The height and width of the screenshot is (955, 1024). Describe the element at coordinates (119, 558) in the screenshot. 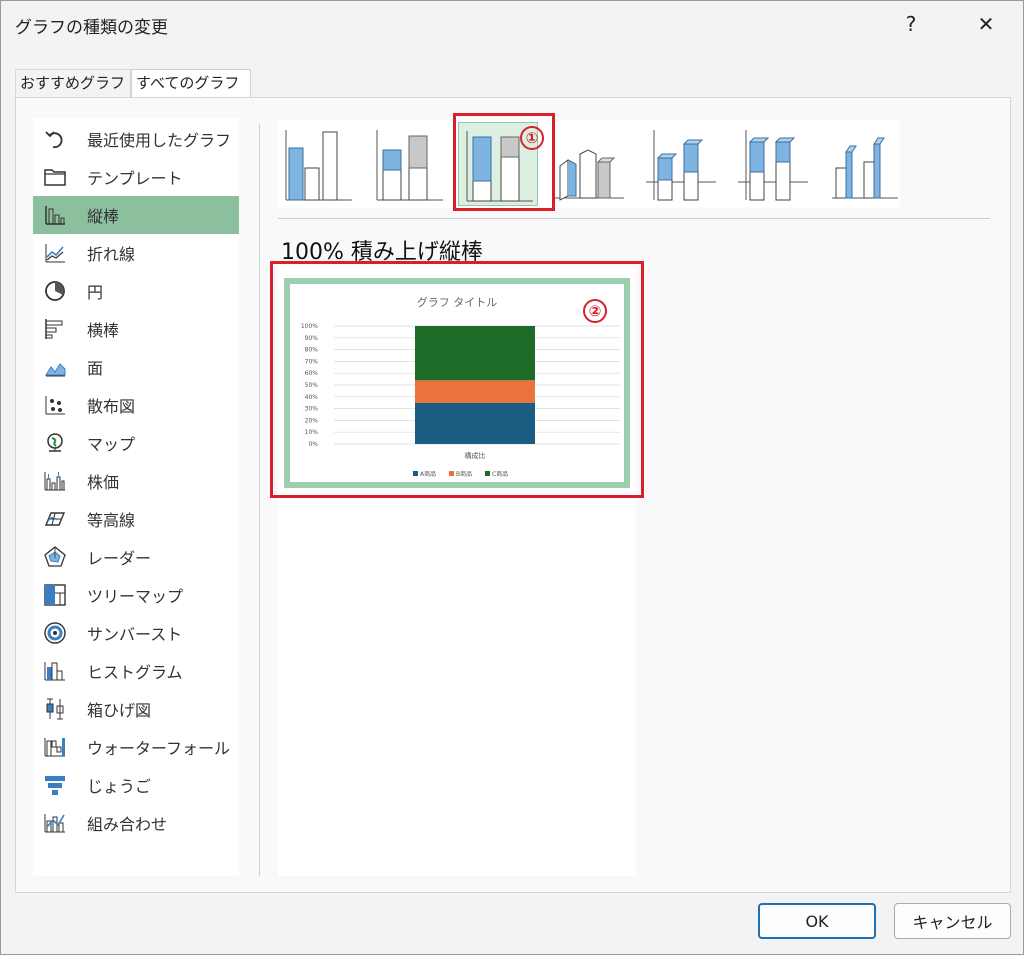

I see `sidebar-item-label: レーダー` at that location.